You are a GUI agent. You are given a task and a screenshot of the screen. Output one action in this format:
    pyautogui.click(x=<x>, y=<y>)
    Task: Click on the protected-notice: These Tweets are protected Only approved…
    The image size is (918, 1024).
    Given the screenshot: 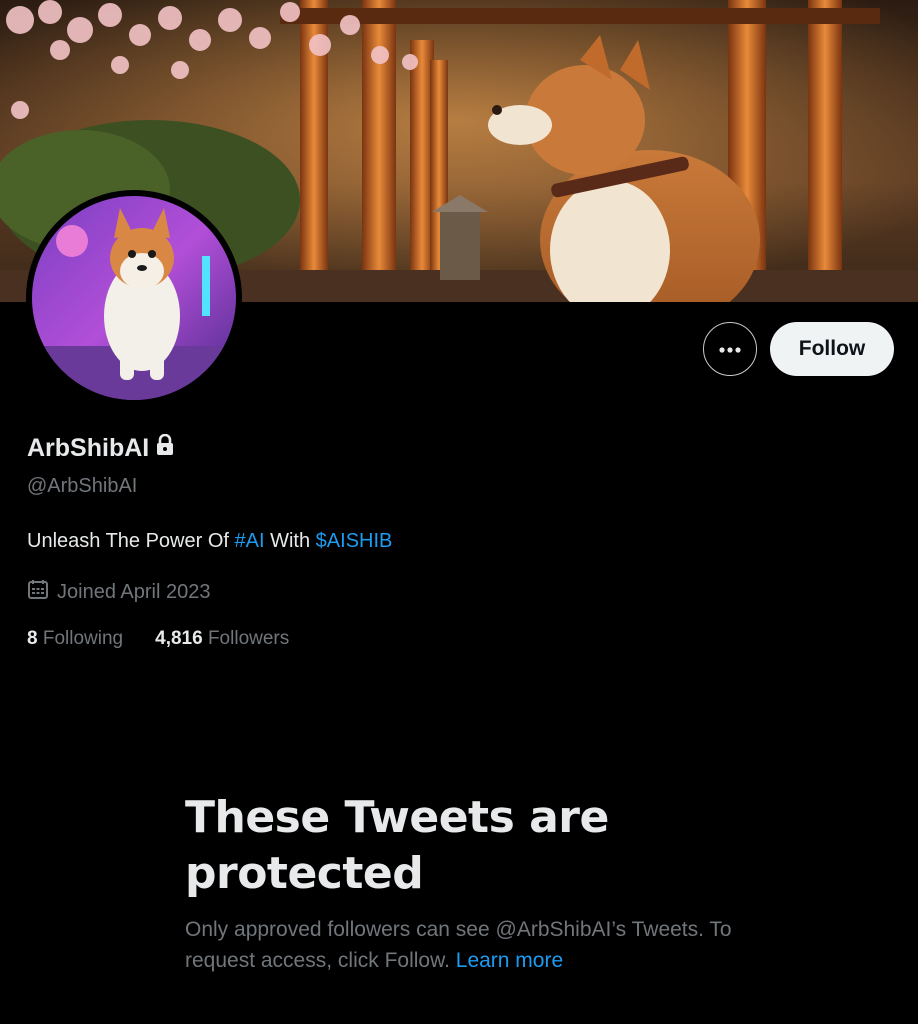 What is the action you would take?
    pyautogui.click(x=465, y=883)
    